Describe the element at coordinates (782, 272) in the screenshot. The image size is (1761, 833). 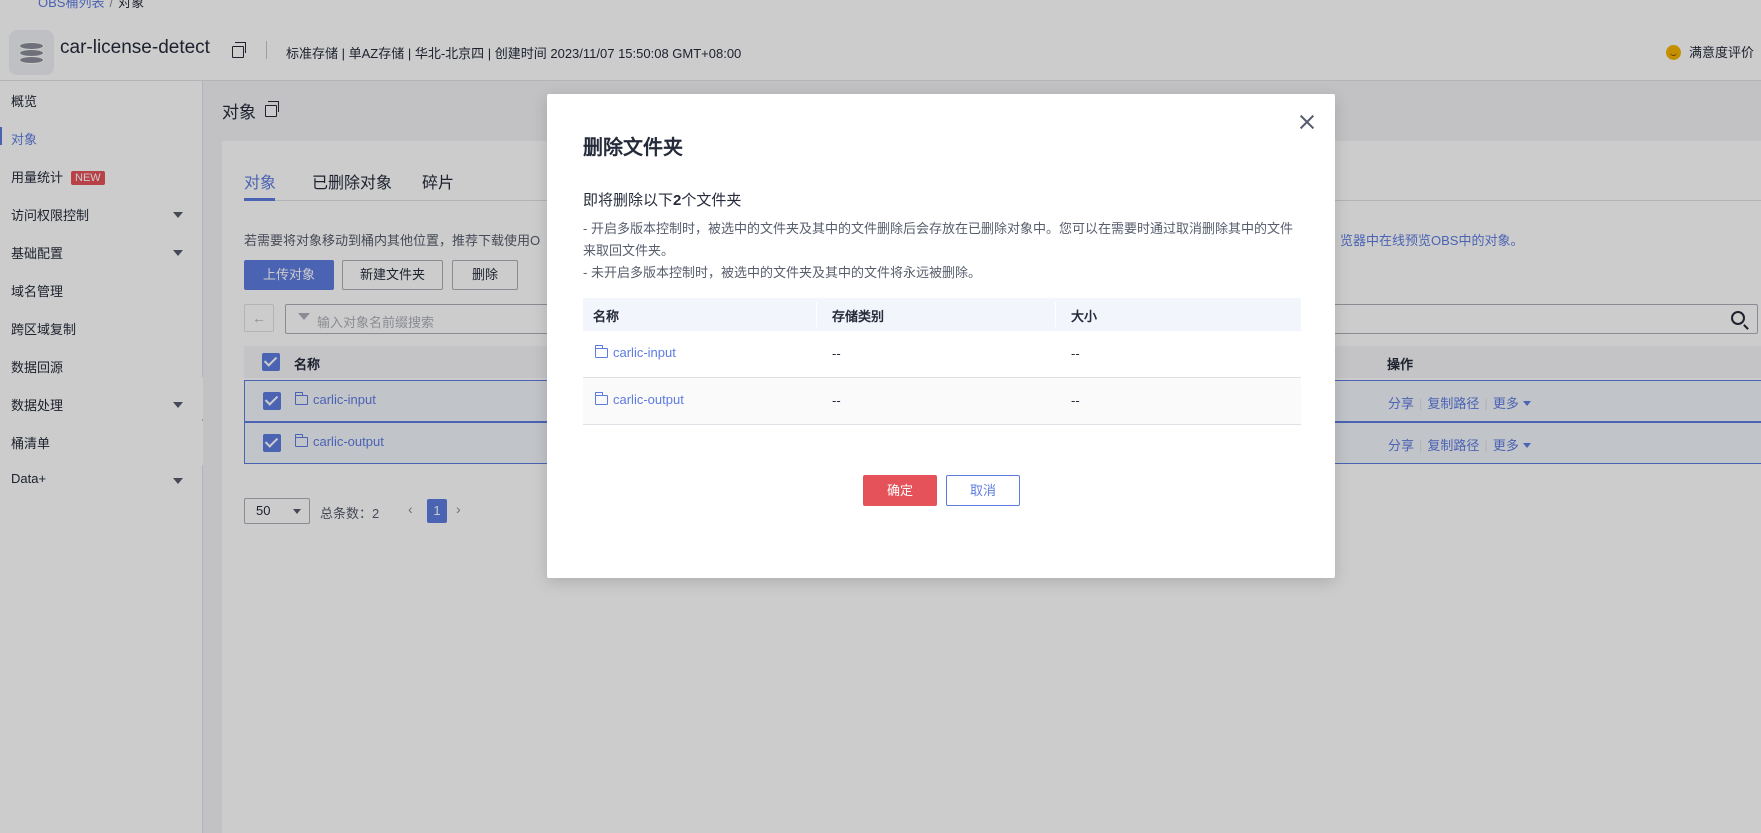
I see `note-versioning-off: - 未开启多版本控制时，被选中的文件夹及其中的文件将永远被删除。` at that location.